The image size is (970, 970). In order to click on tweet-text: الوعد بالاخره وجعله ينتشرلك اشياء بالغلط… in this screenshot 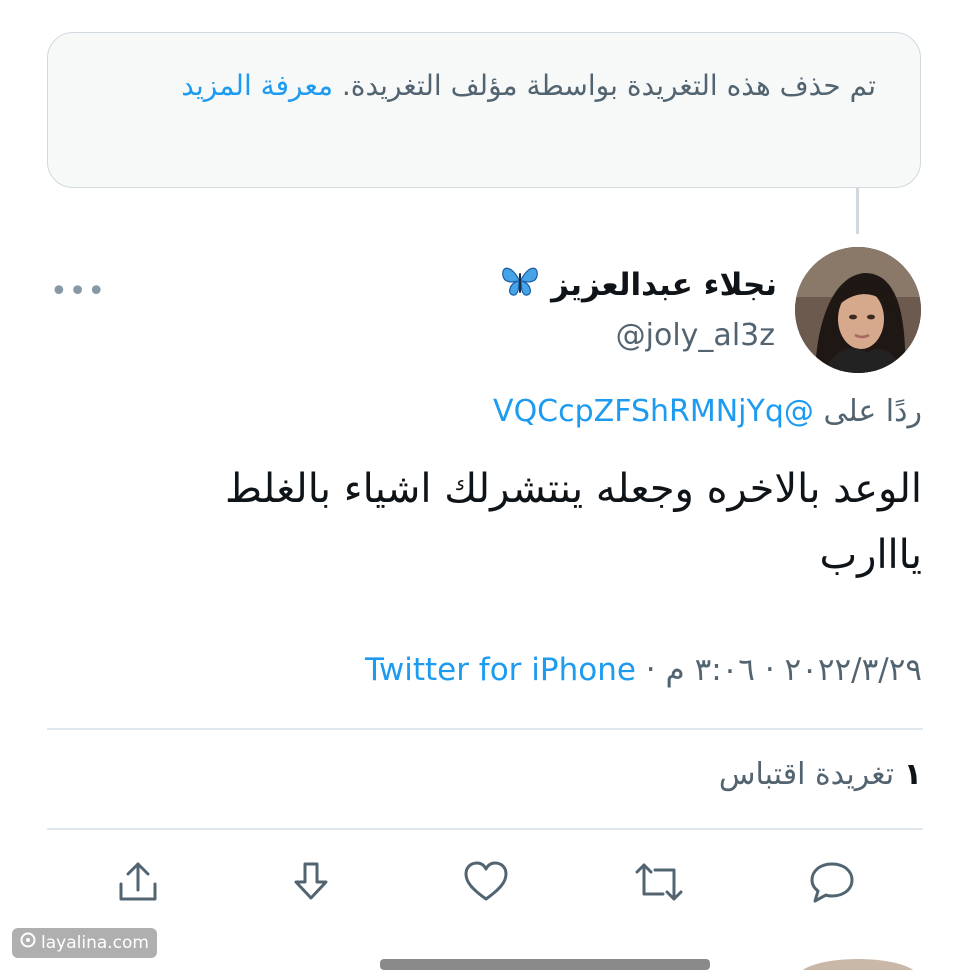, I will do `click(573, 522)`.